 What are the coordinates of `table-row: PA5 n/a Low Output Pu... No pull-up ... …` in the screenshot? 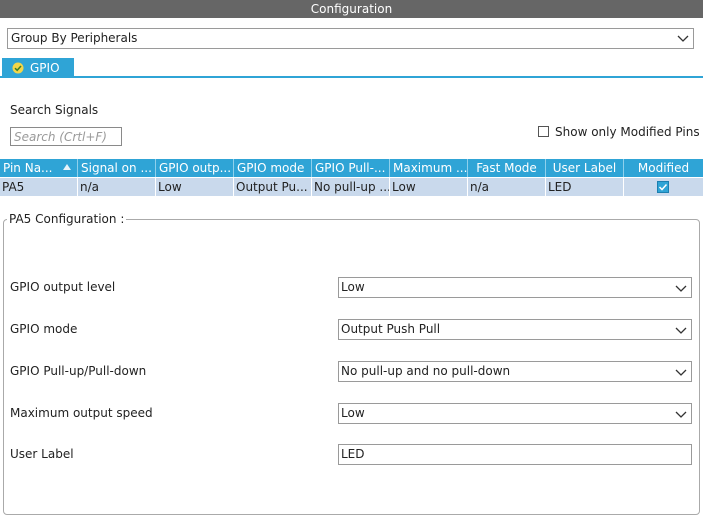 It's located at (351, 187).